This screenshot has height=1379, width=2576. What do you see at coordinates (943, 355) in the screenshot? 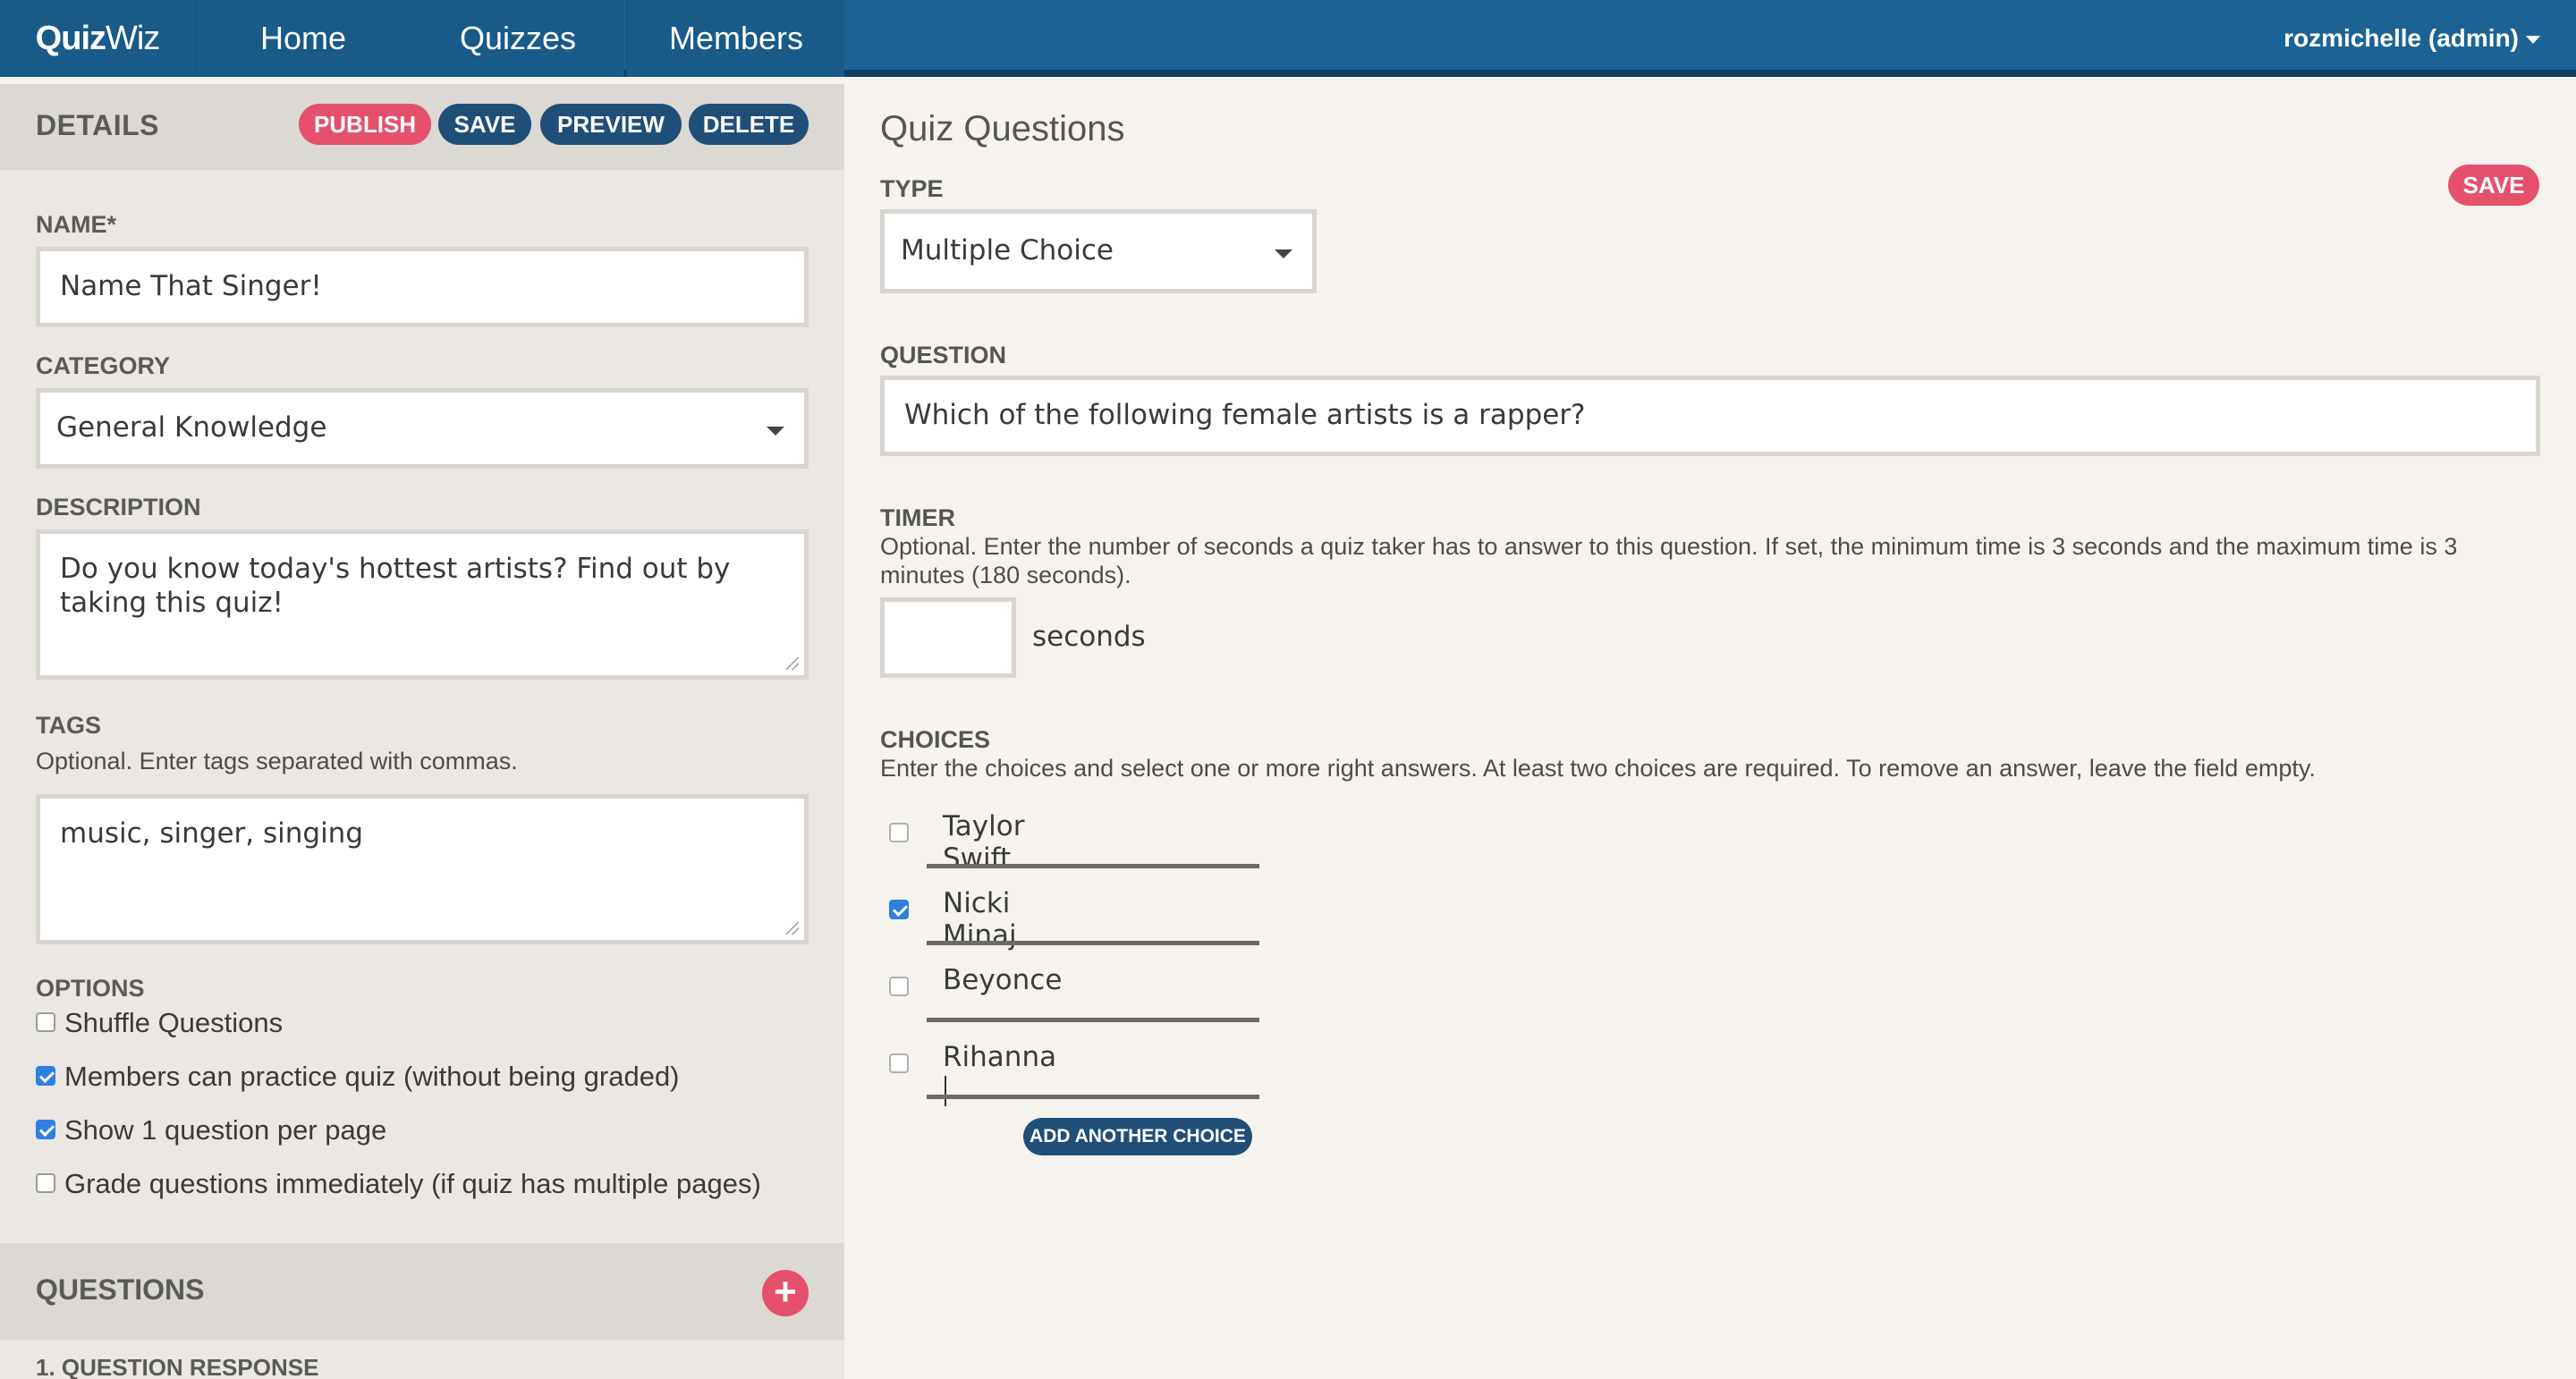
I see `question-label: QUESTION` at bounding box center [943, 355].